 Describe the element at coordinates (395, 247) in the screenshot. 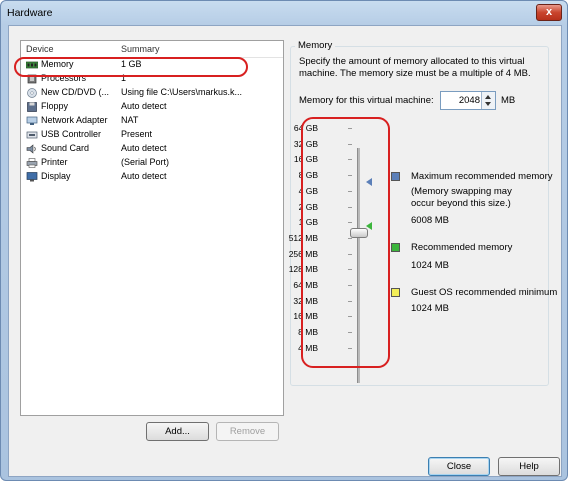

I see `recommended-swatch` at that location.